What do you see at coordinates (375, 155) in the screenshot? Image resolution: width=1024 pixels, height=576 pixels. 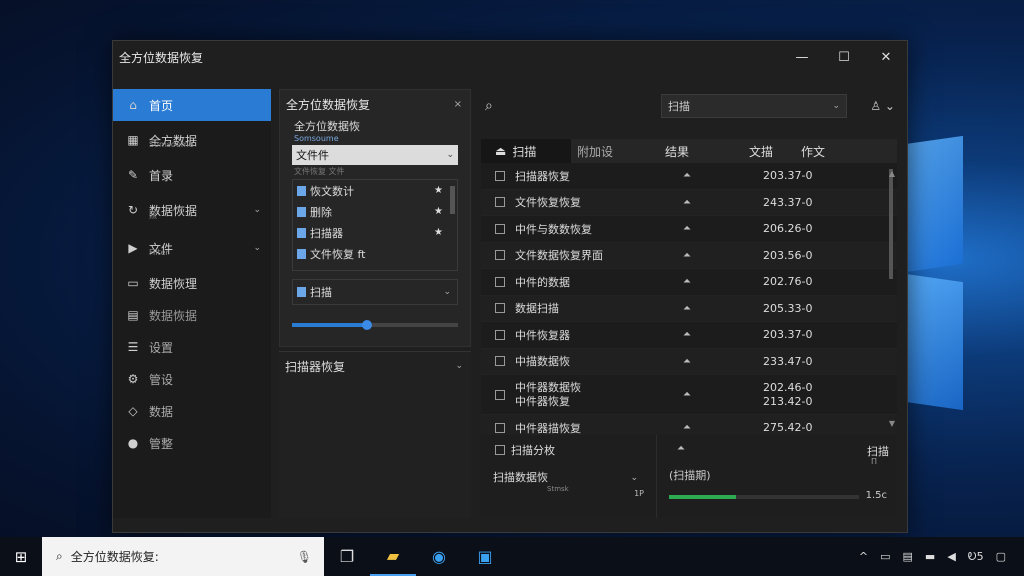 I see `file-type-select: 文件件 ⌄` at bounding box center [375, 155].